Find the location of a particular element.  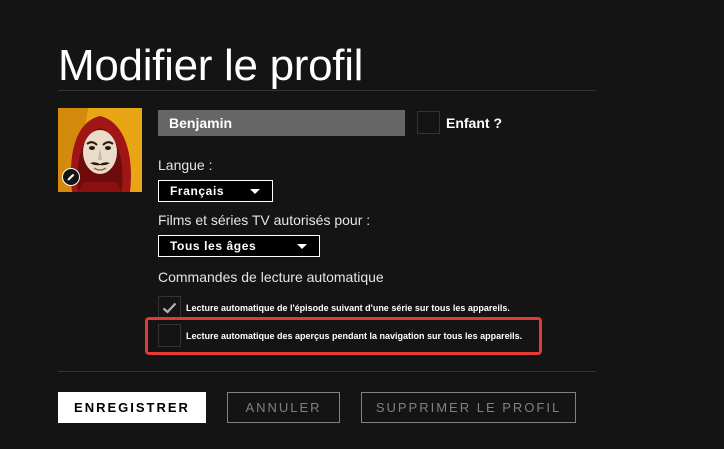

maturity-select: Tous les âges is located at coordinates (239, 246).